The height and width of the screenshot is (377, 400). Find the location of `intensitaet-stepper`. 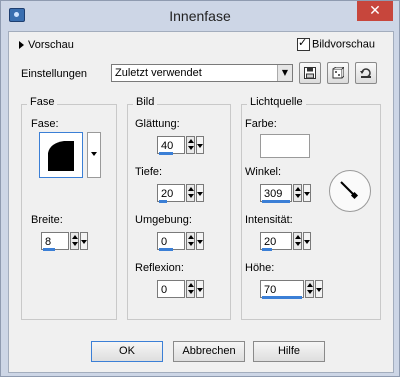

intensitaet-stepper is located at coordinates (297, 241).